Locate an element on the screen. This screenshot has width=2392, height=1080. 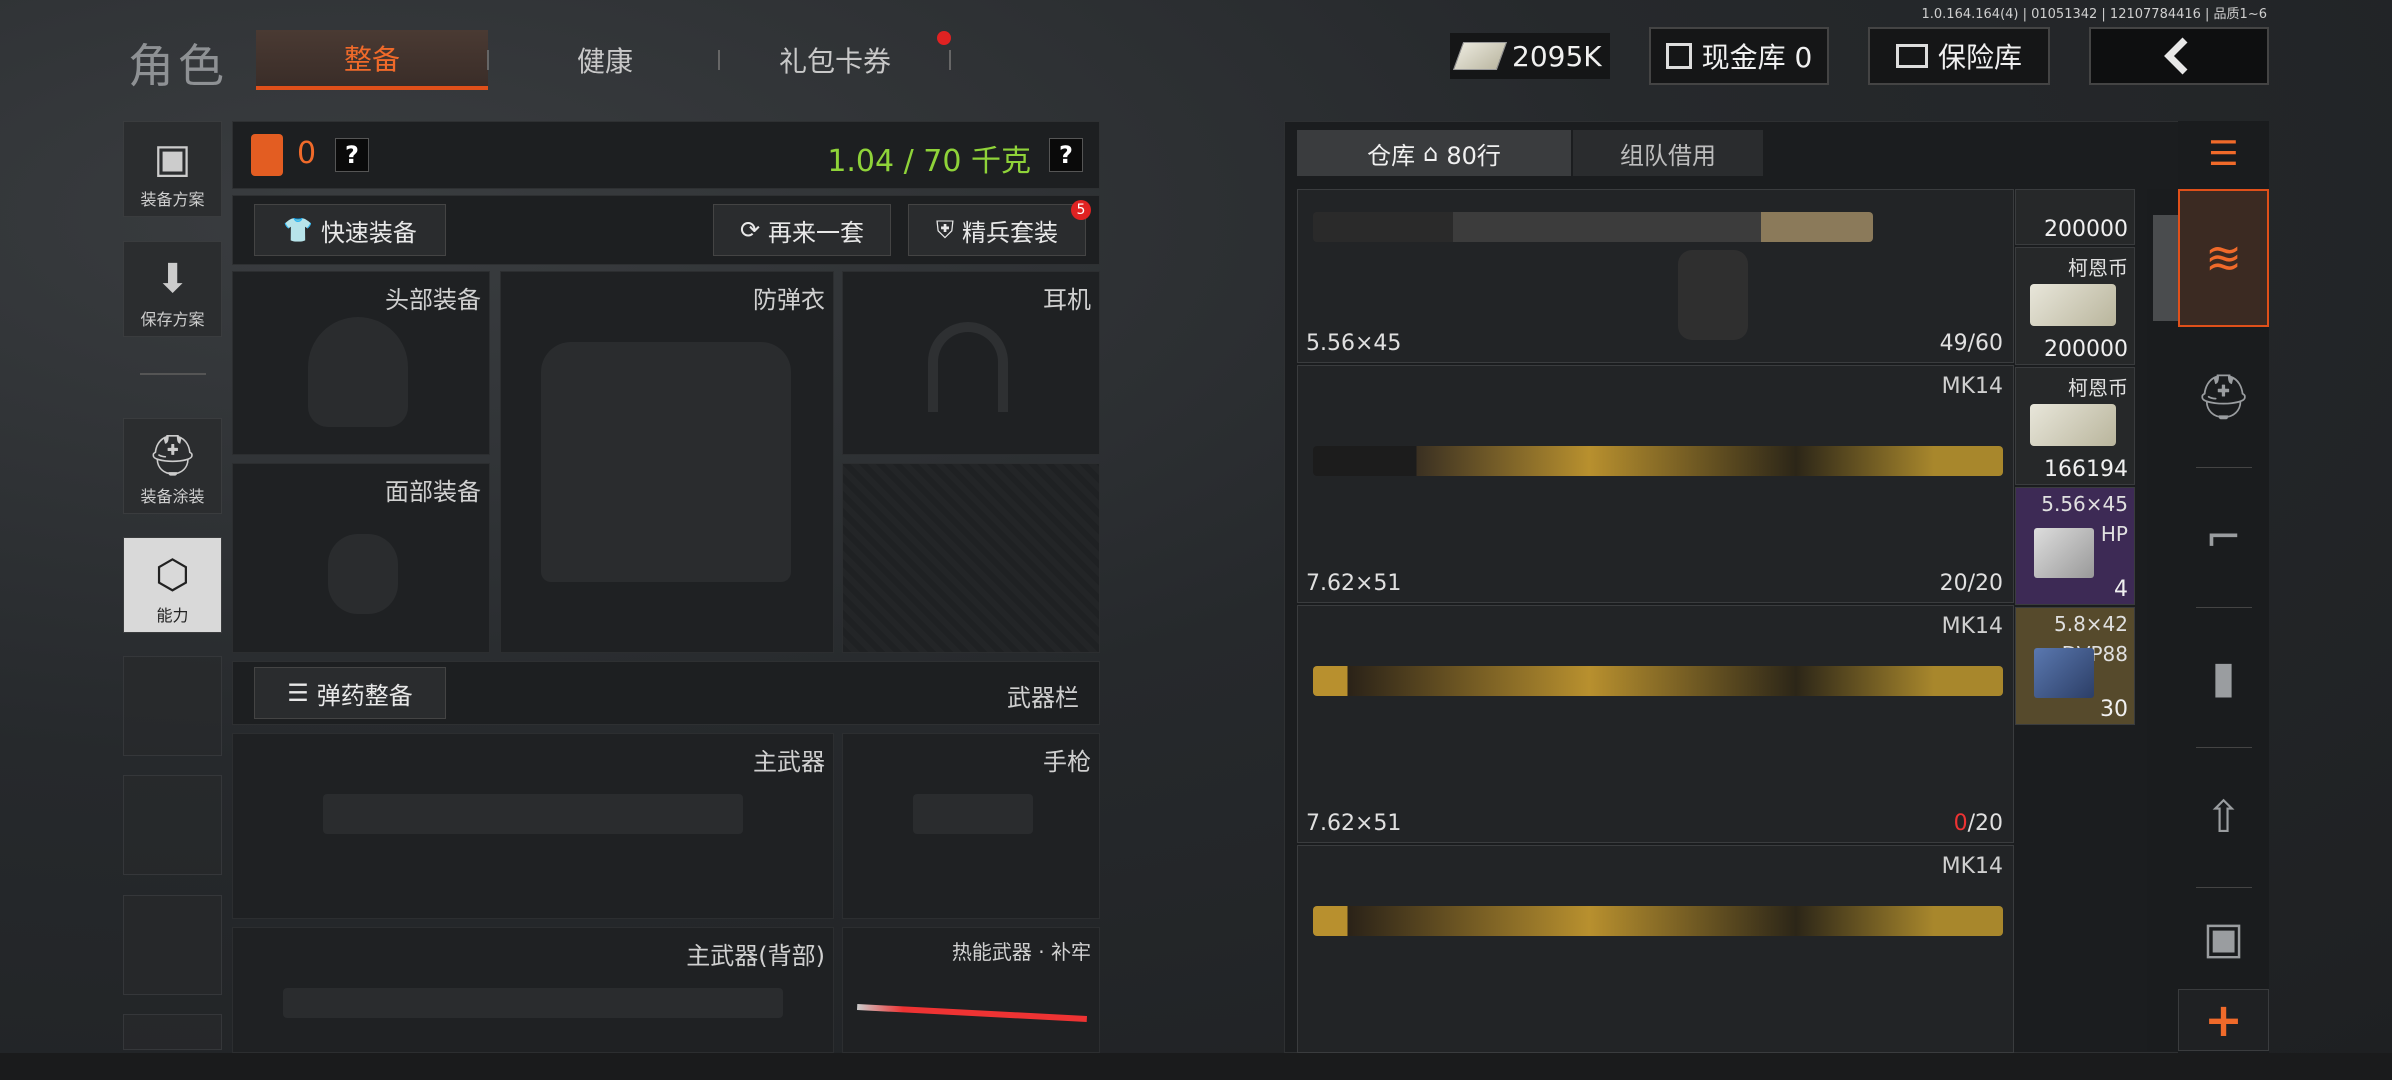
nav-divider is located at coordinates (173, 374).